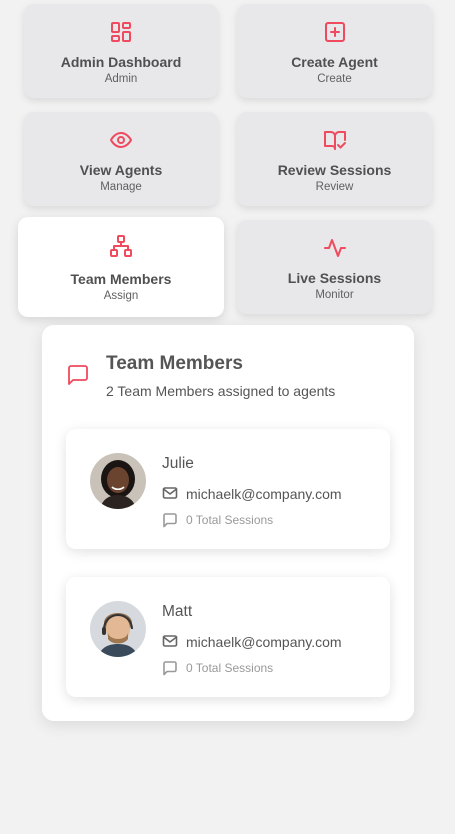  I want to click on admin-dashboard-tile: Admin Dashboard Admin, so click(121, 51).